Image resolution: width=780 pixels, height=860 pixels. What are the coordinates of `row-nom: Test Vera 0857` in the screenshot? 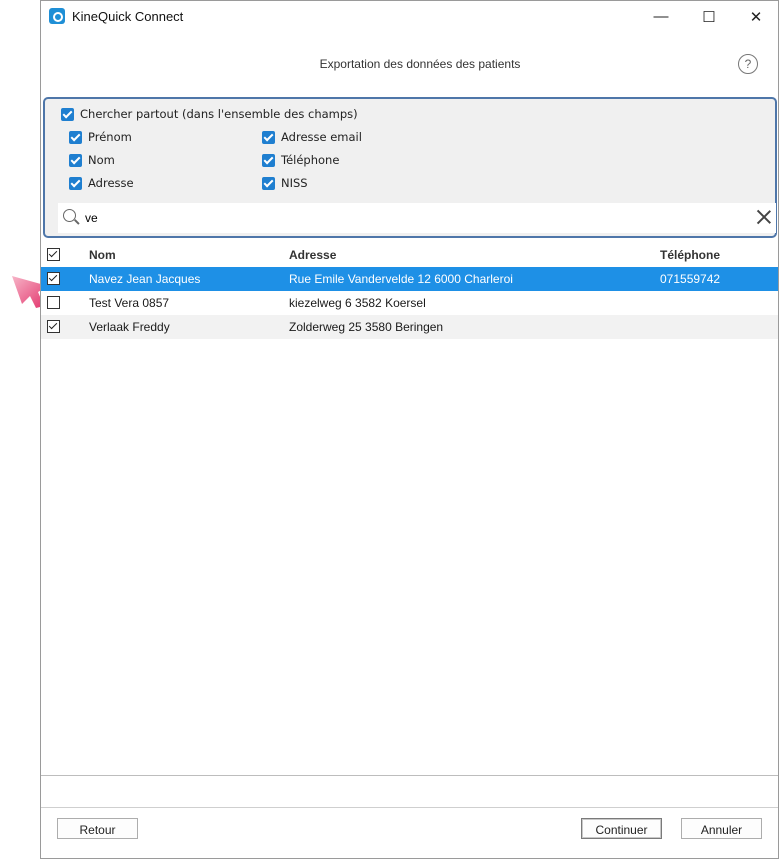 It's located at (129, 303).